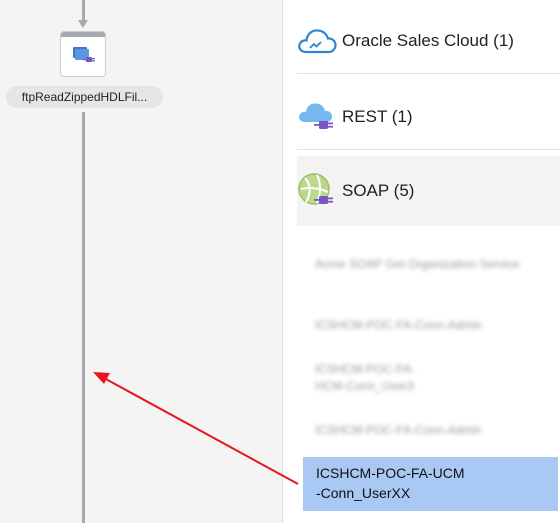 The height and width of the screenshot is (523, 560). I want to click on connection-label: ICSHCM-POC-FA-UCM-Conn_UserXX, so click(390, 483).